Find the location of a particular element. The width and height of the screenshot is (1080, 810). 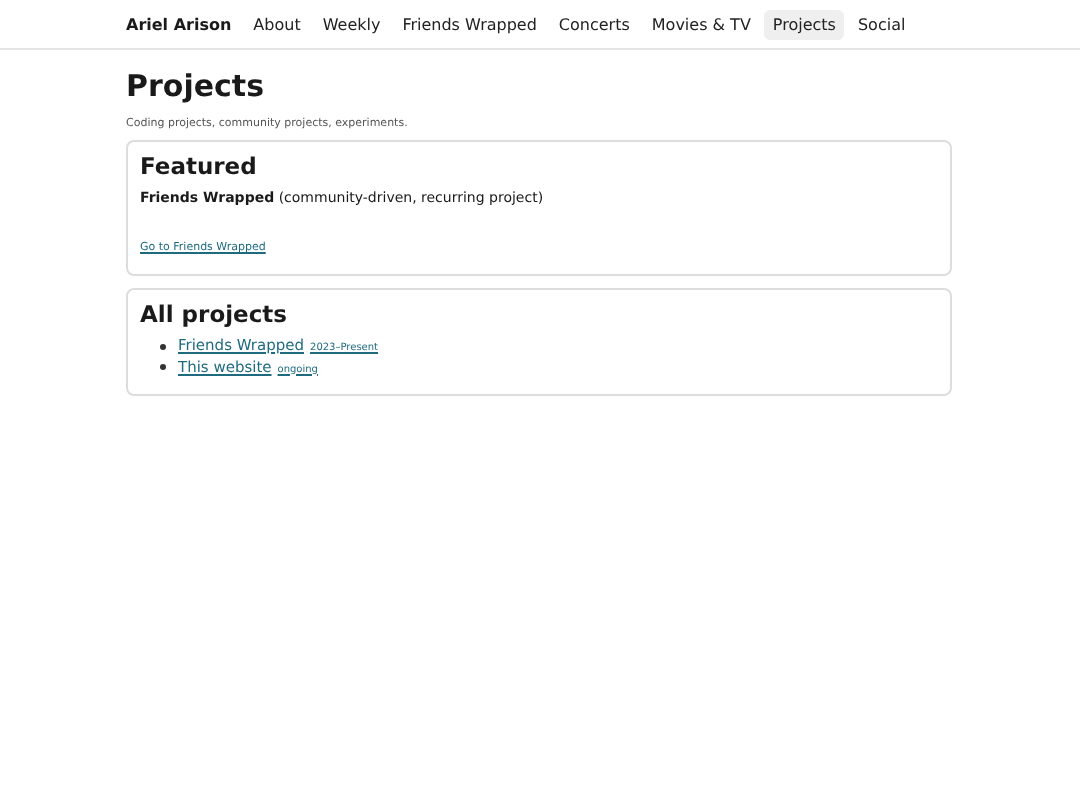

nav-link: About is located at coordinates (277, 24).